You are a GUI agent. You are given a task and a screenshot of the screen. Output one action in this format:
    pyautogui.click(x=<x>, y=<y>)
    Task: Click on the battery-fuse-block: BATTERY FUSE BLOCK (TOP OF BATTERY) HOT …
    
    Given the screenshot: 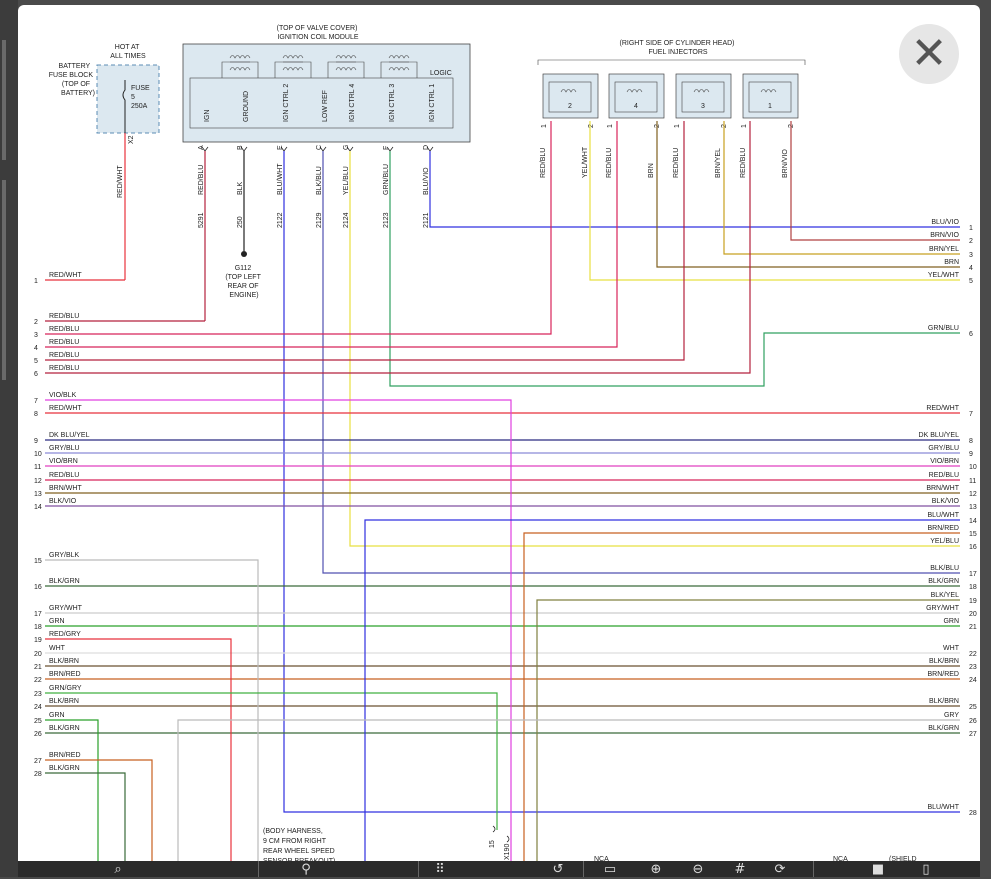 What is the action you would take?
    pyautogui.click(x=102, y=162)
    